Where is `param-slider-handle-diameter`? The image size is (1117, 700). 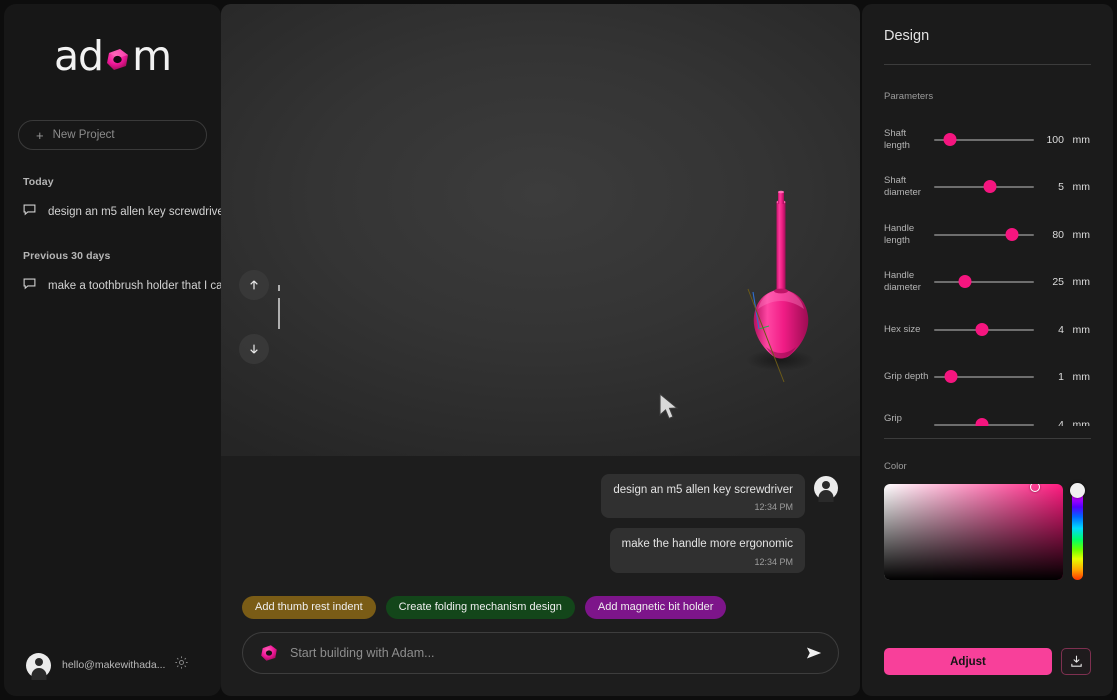 param-slider-handle-diameter is located at coordinates (984, 282).